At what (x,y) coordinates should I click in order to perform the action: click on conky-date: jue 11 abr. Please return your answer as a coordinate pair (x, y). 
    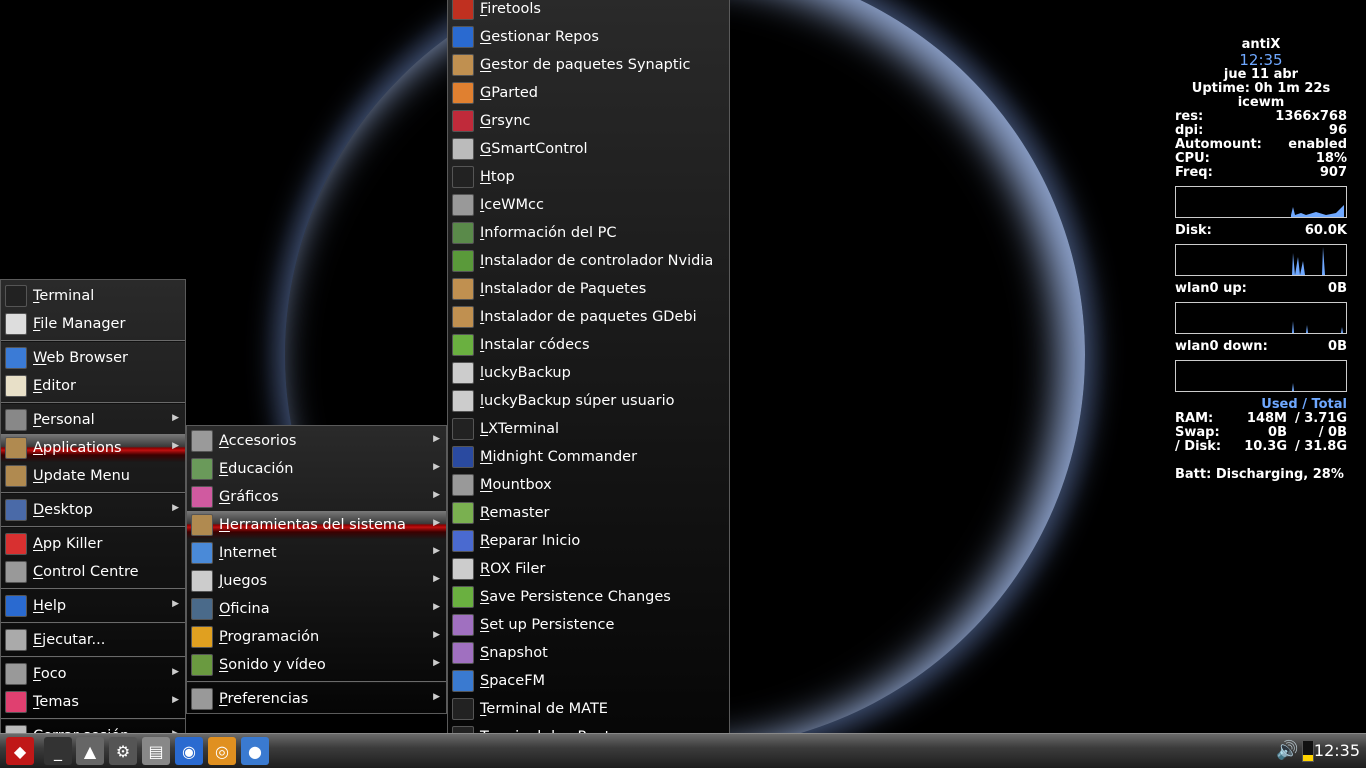
    Looking at the image, I should click on (1261, 75).